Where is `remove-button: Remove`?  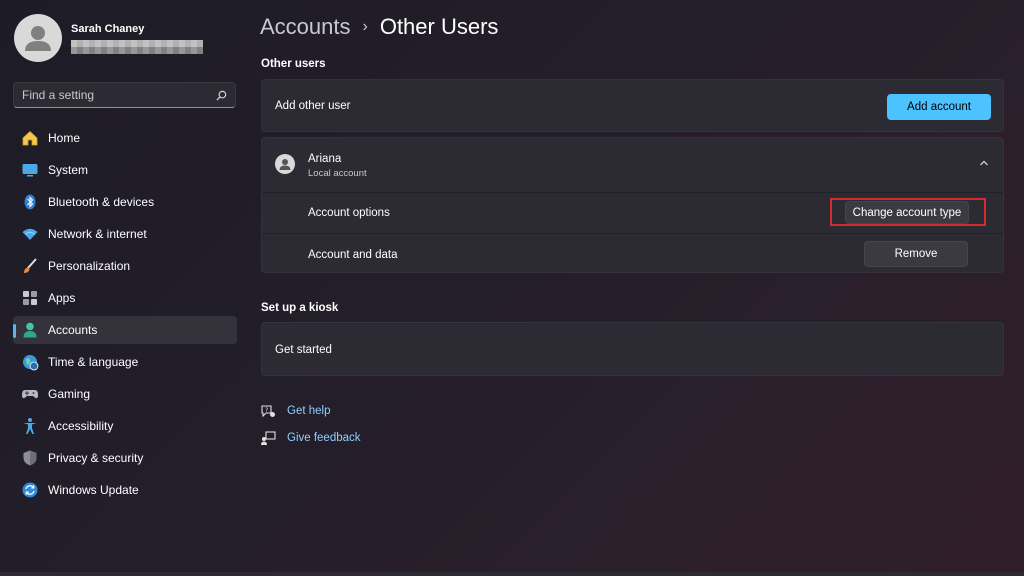
remove-button: Remove is located at coordinates (916, 254).